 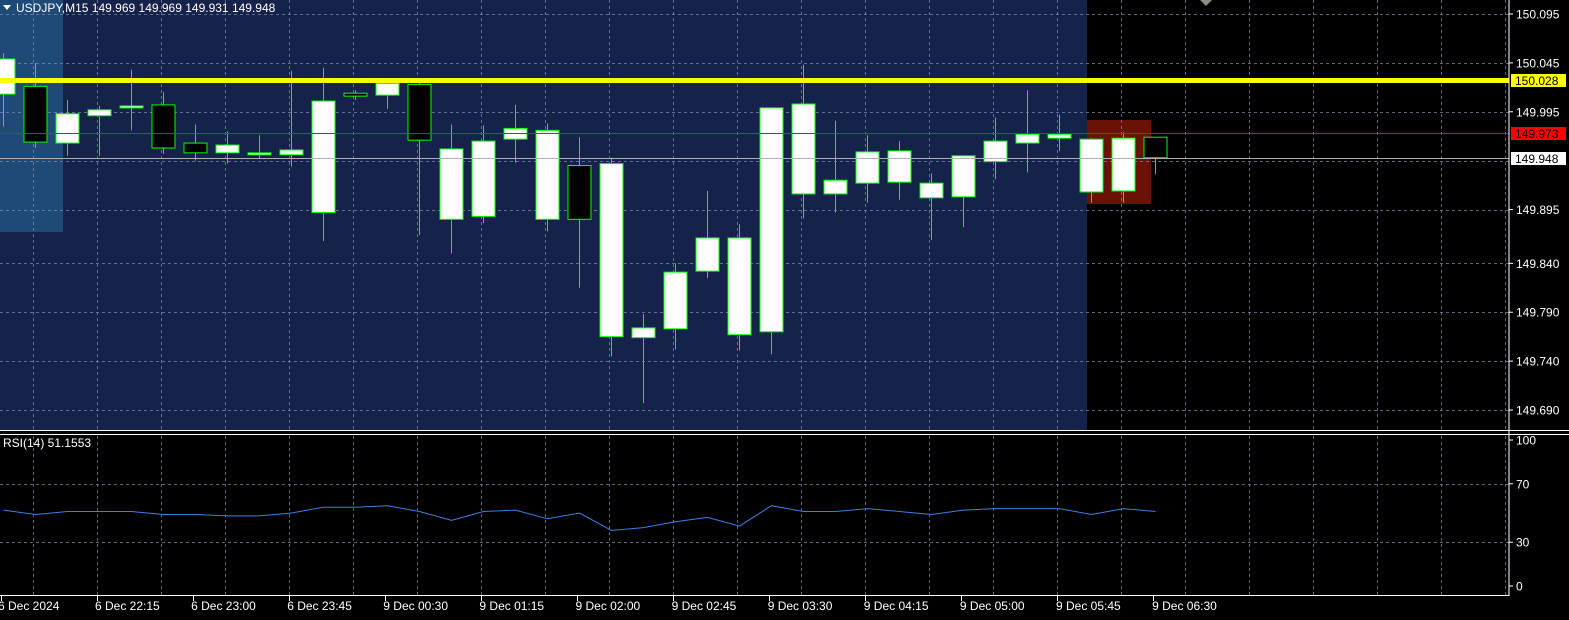 I want to click on rsi-tick-label: 0, so click(x=1519, y=587).